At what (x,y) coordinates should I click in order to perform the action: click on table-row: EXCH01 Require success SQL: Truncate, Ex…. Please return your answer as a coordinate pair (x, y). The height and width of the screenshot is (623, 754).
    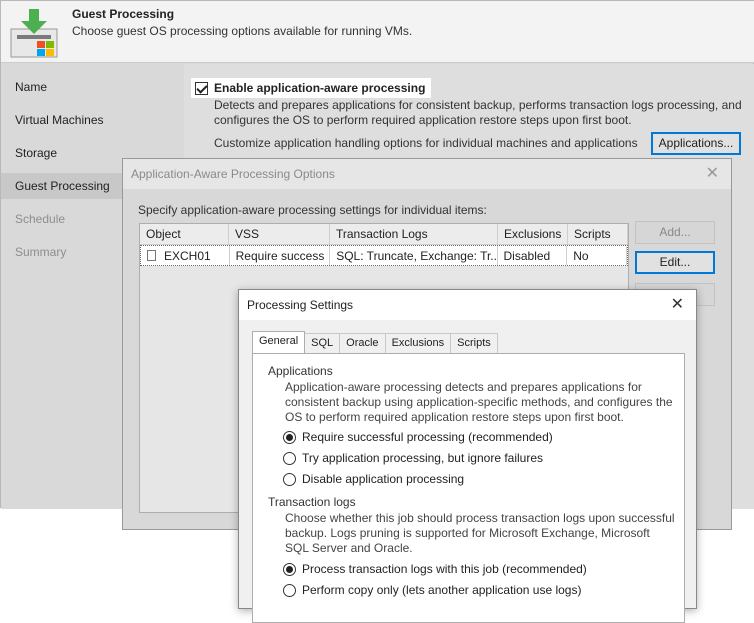
    Looking at the image, I should click on (384, 255).